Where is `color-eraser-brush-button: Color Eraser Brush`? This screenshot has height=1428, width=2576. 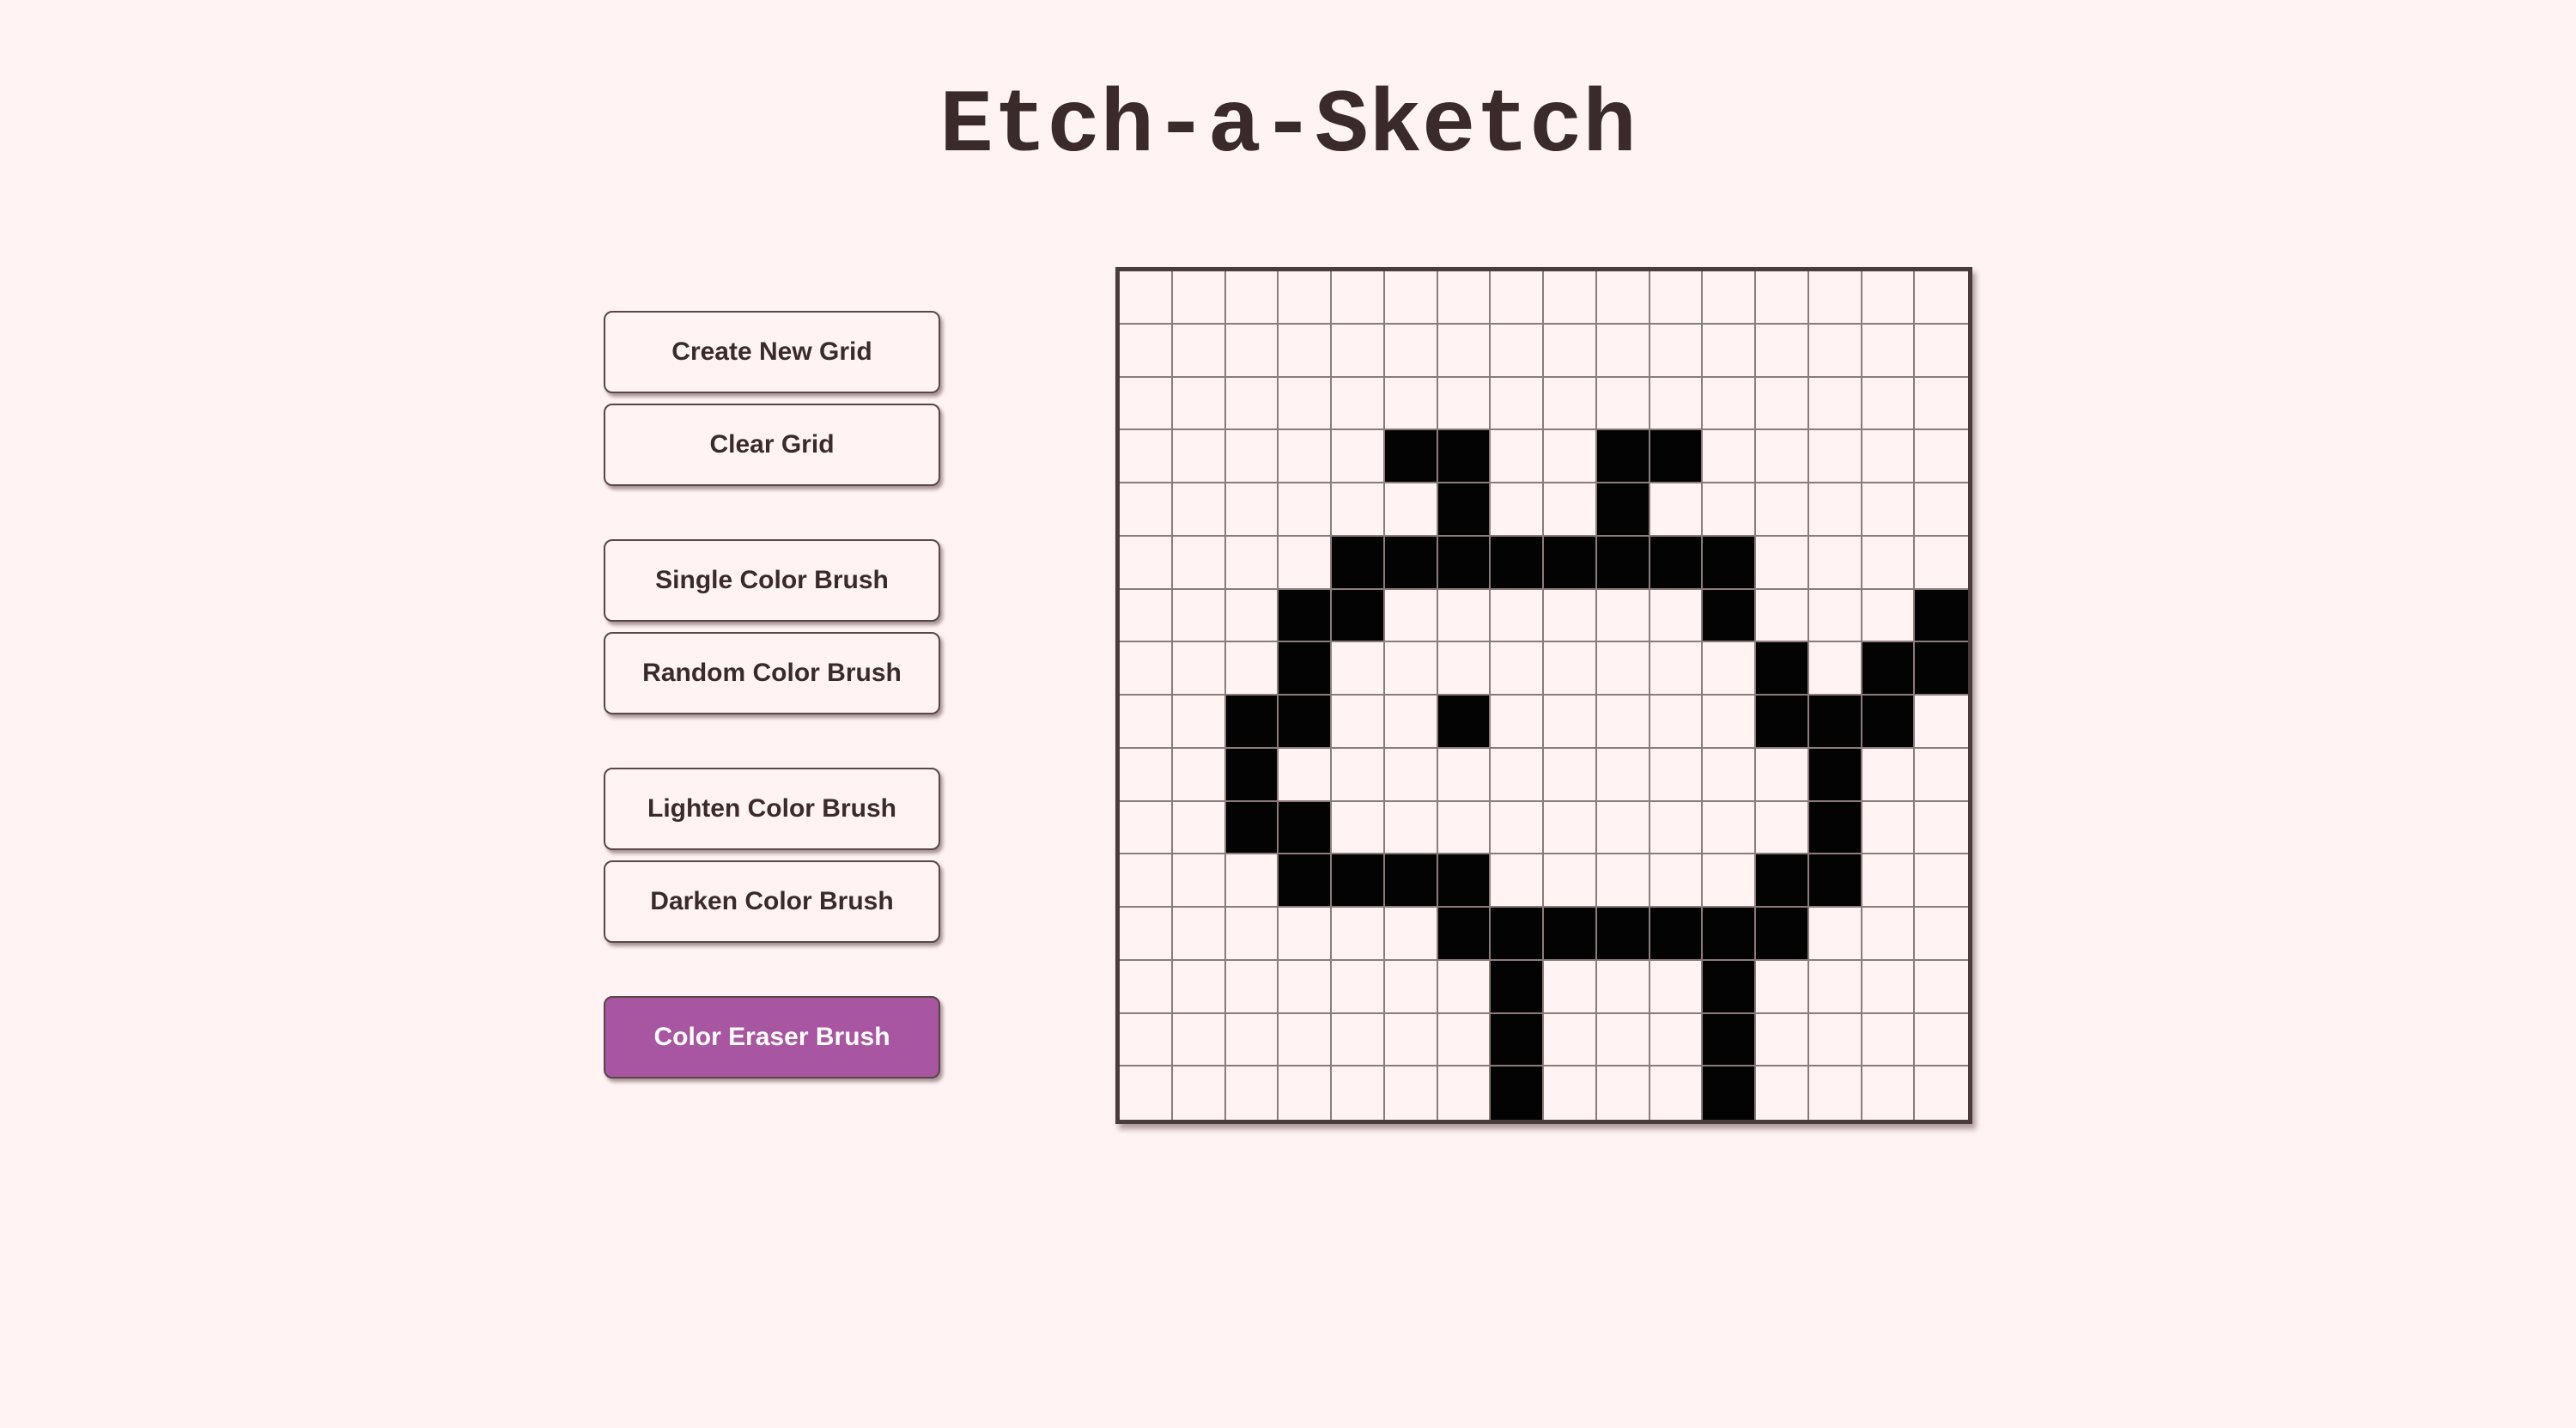
color-eraser-brush-button: Color Eraser Brush is located at coordinates (772, 1037).